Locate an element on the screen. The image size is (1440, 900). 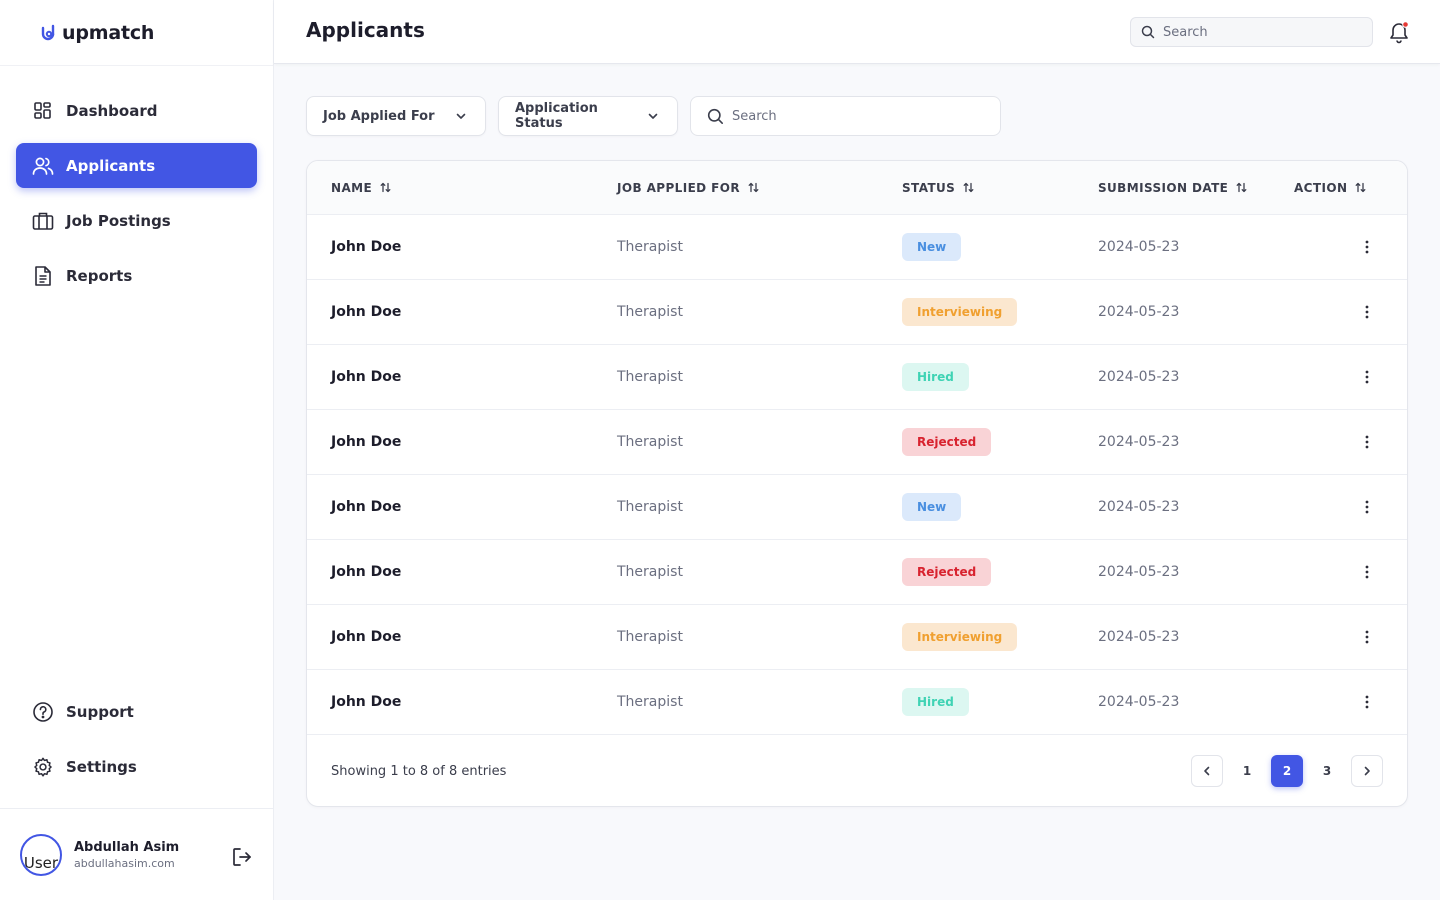
entries-summary: Showing 1 to 8 of 8 entries is located at coordinates (419, 771).